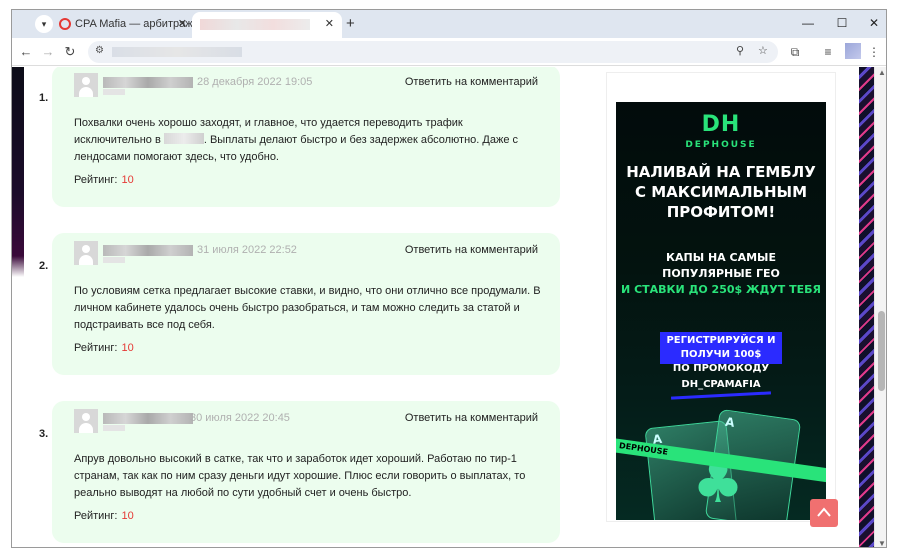 This screenshot has width=900, height=560. I want to click on dephouse-logo: DH, so click(721, 124).